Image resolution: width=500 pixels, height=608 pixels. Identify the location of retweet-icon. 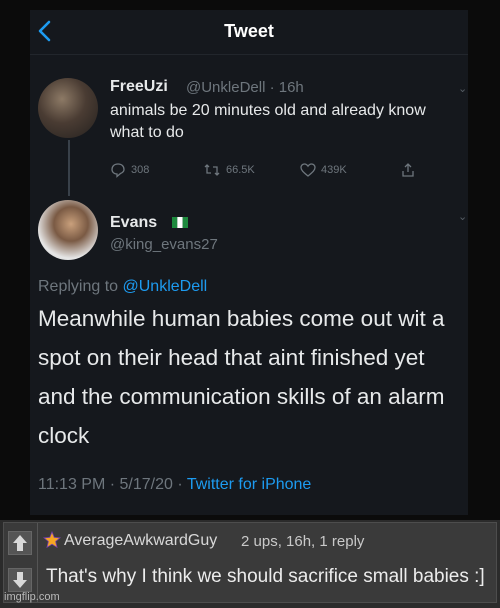
(212, 170).